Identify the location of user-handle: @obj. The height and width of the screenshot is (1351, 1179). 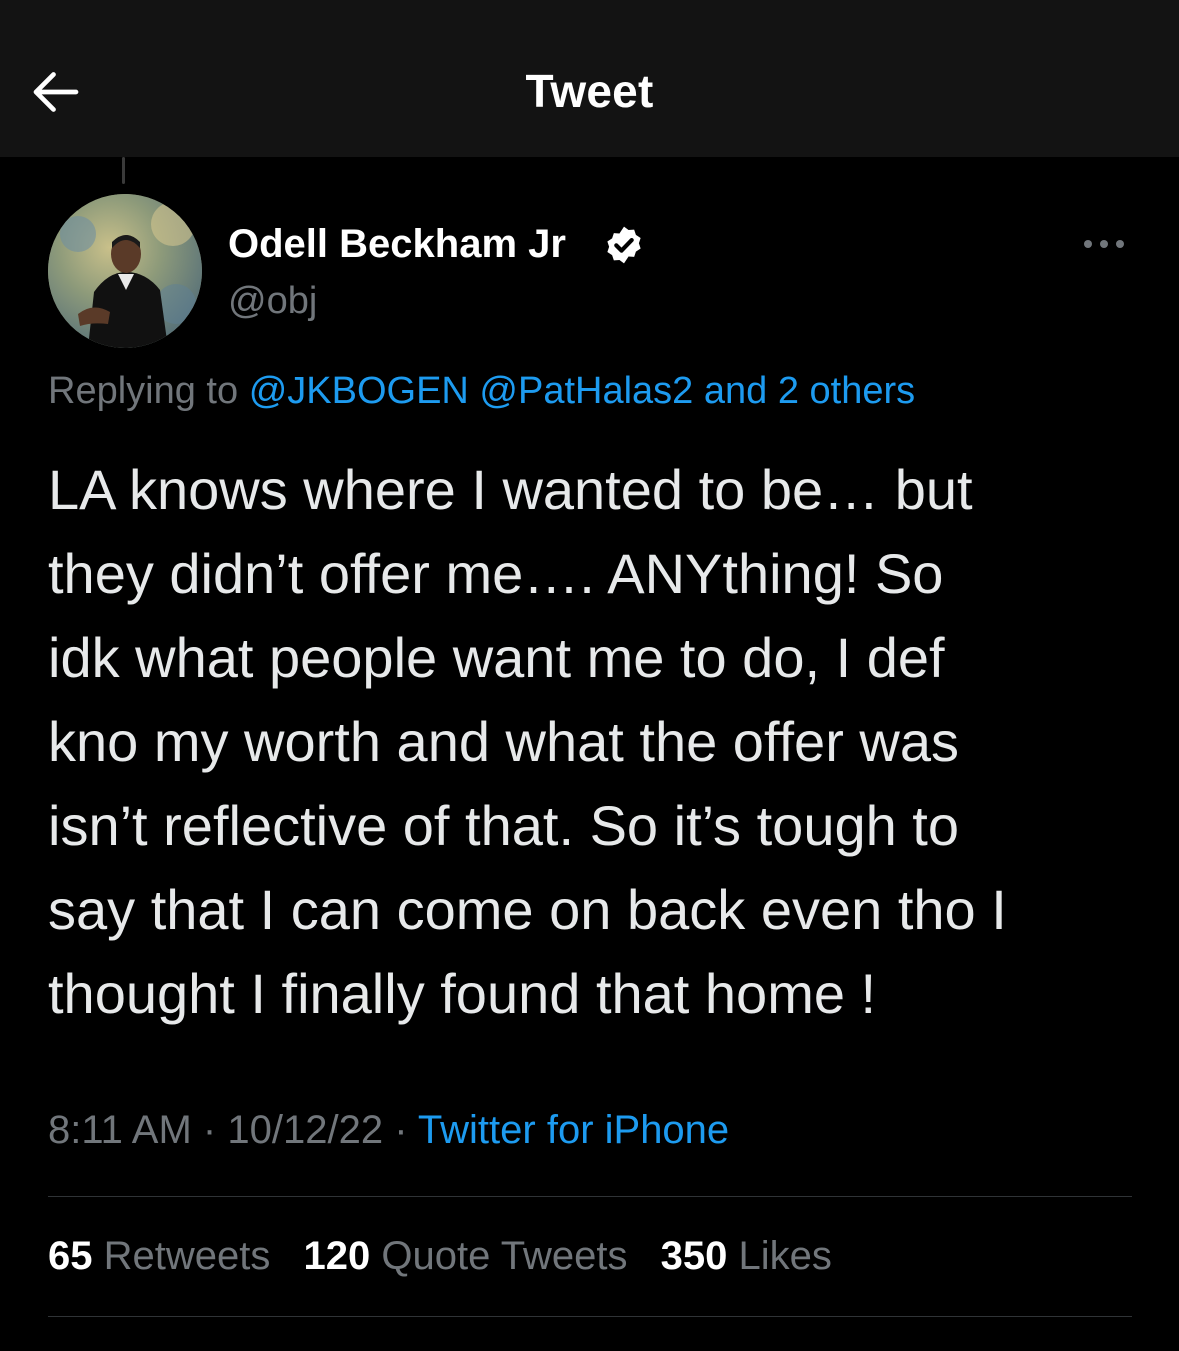
(272, 301).